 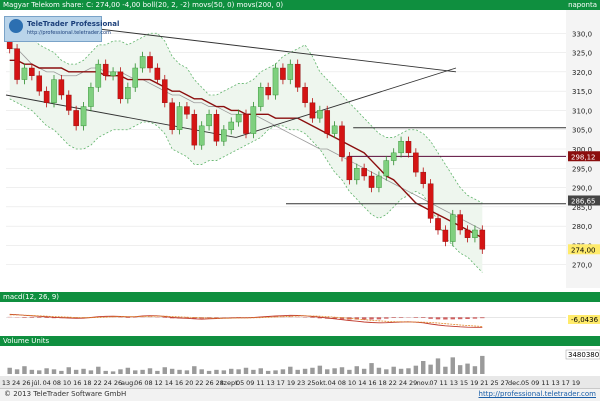 I want to click on x-tick-label: dec., so click(x=515, y=383).